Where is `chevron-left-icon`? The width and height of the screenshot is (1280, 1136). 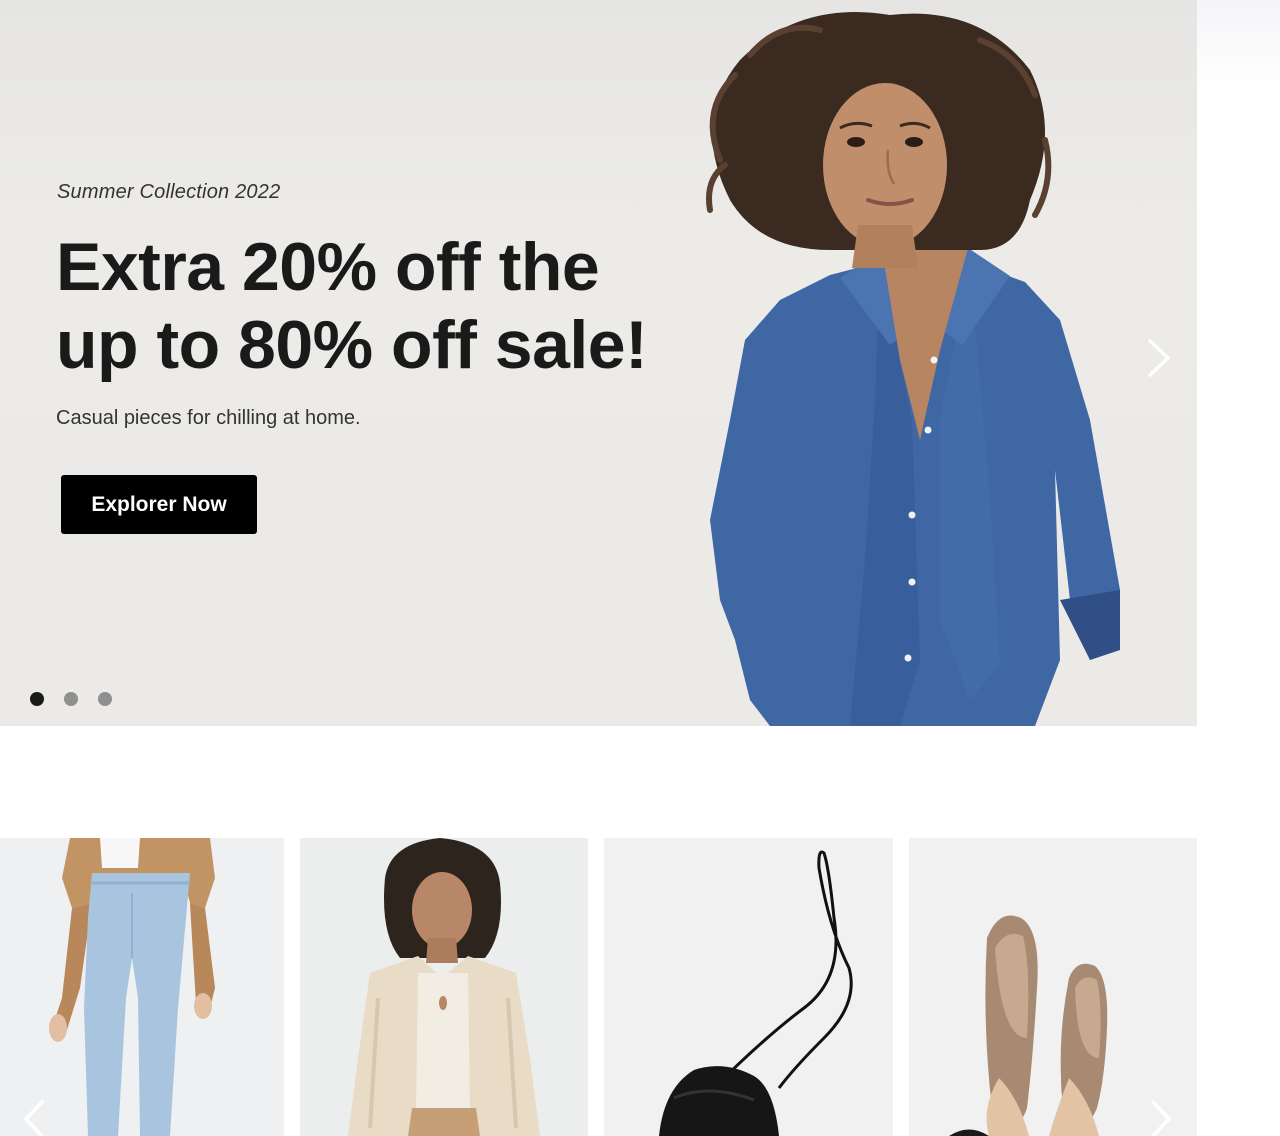
chevron-left-icon is located at coordinates (34, 1118).